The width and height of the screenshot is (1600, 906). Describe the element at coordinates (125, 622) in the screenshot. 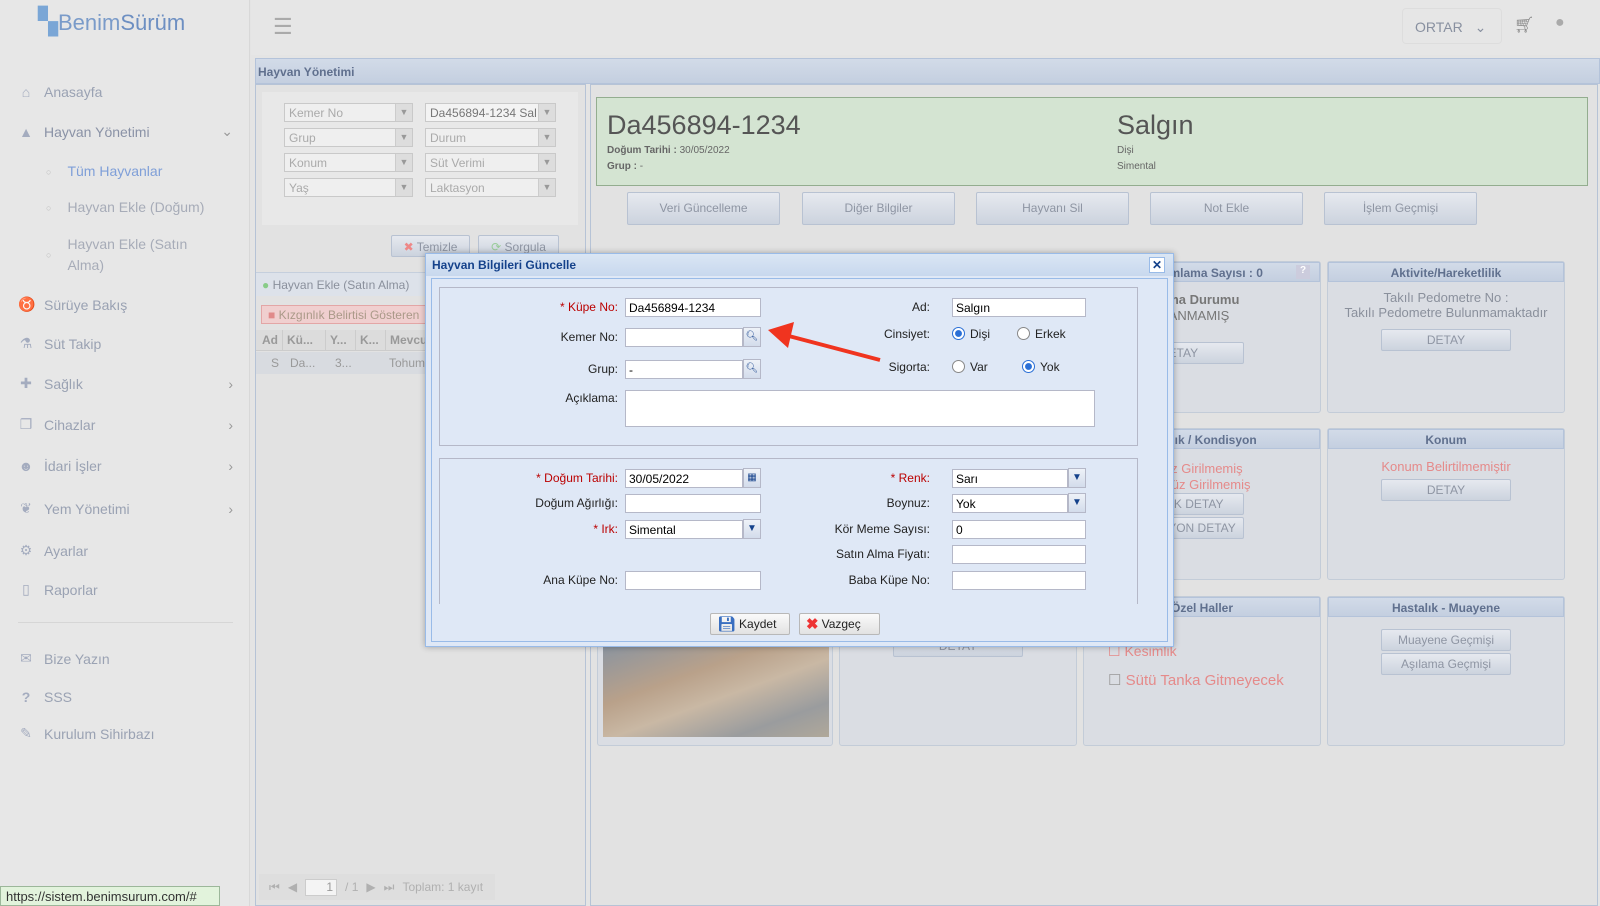

I see `divider` at that location.